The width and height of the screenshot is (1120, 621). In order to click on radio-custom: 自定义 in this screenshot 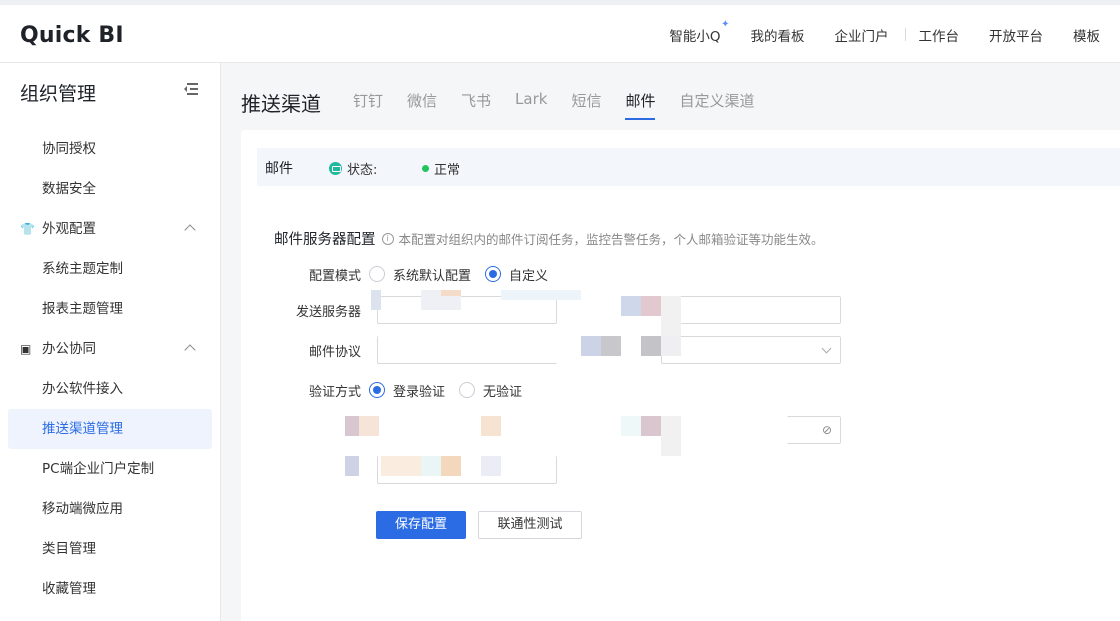, I will do `click(516, 274)`.